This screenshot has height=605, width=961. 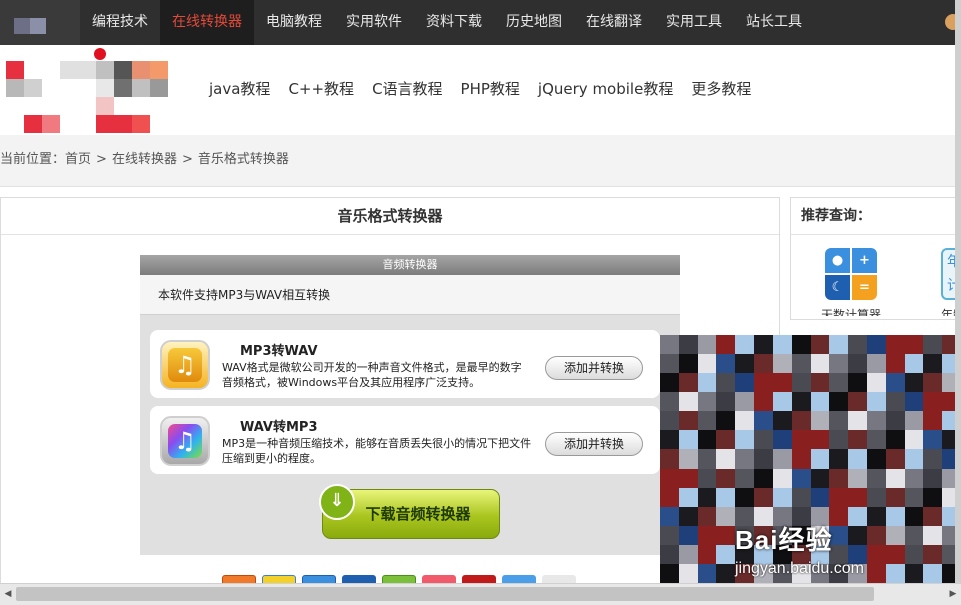 What do you see at coordinates (490, 88) in the screenshot?
I see `sub-nav-php: PHP教程` at bounding box center [490, 88].